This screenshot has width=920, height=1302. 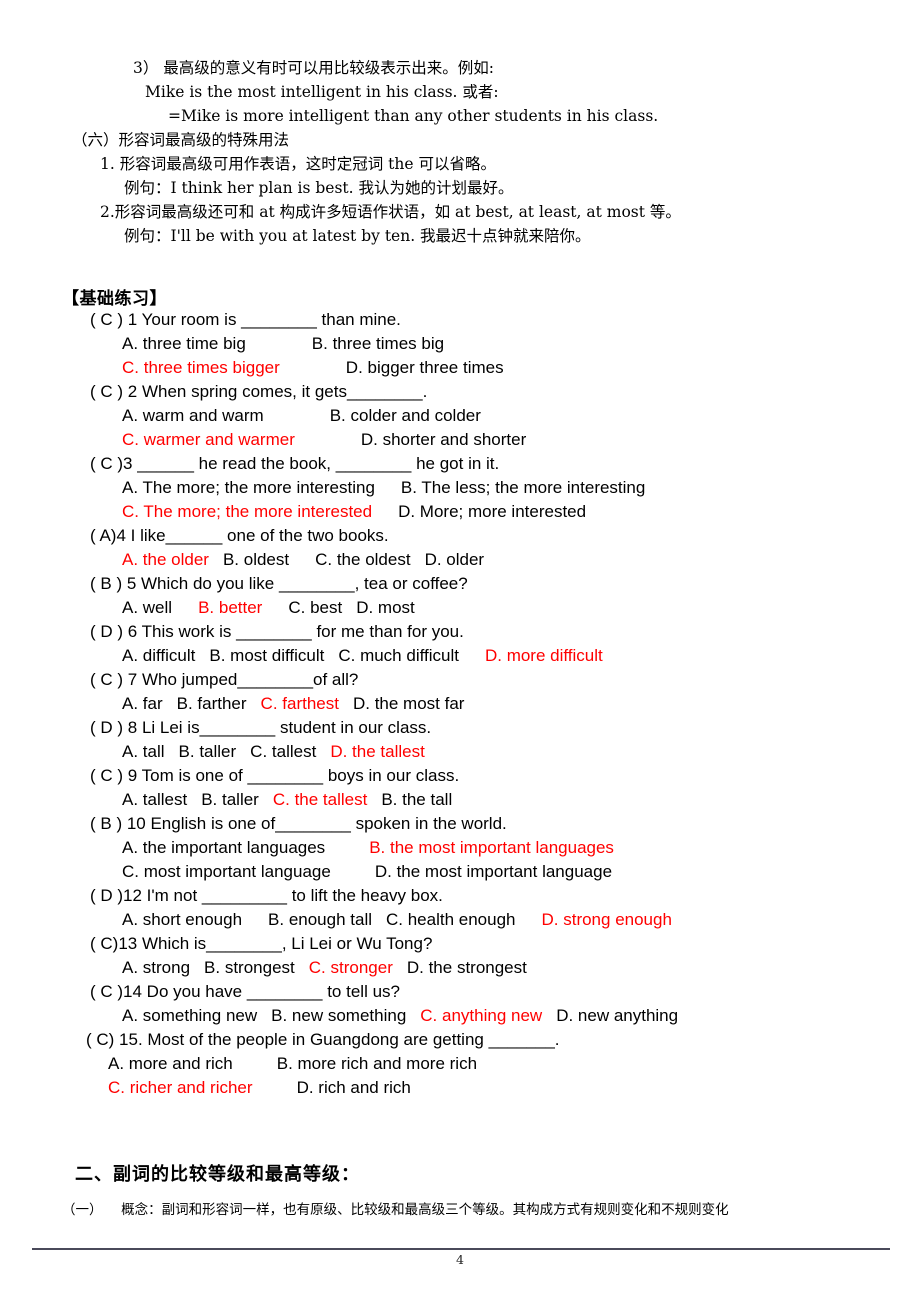 I want to click on footer-divider, so click(x=461, y=1249).